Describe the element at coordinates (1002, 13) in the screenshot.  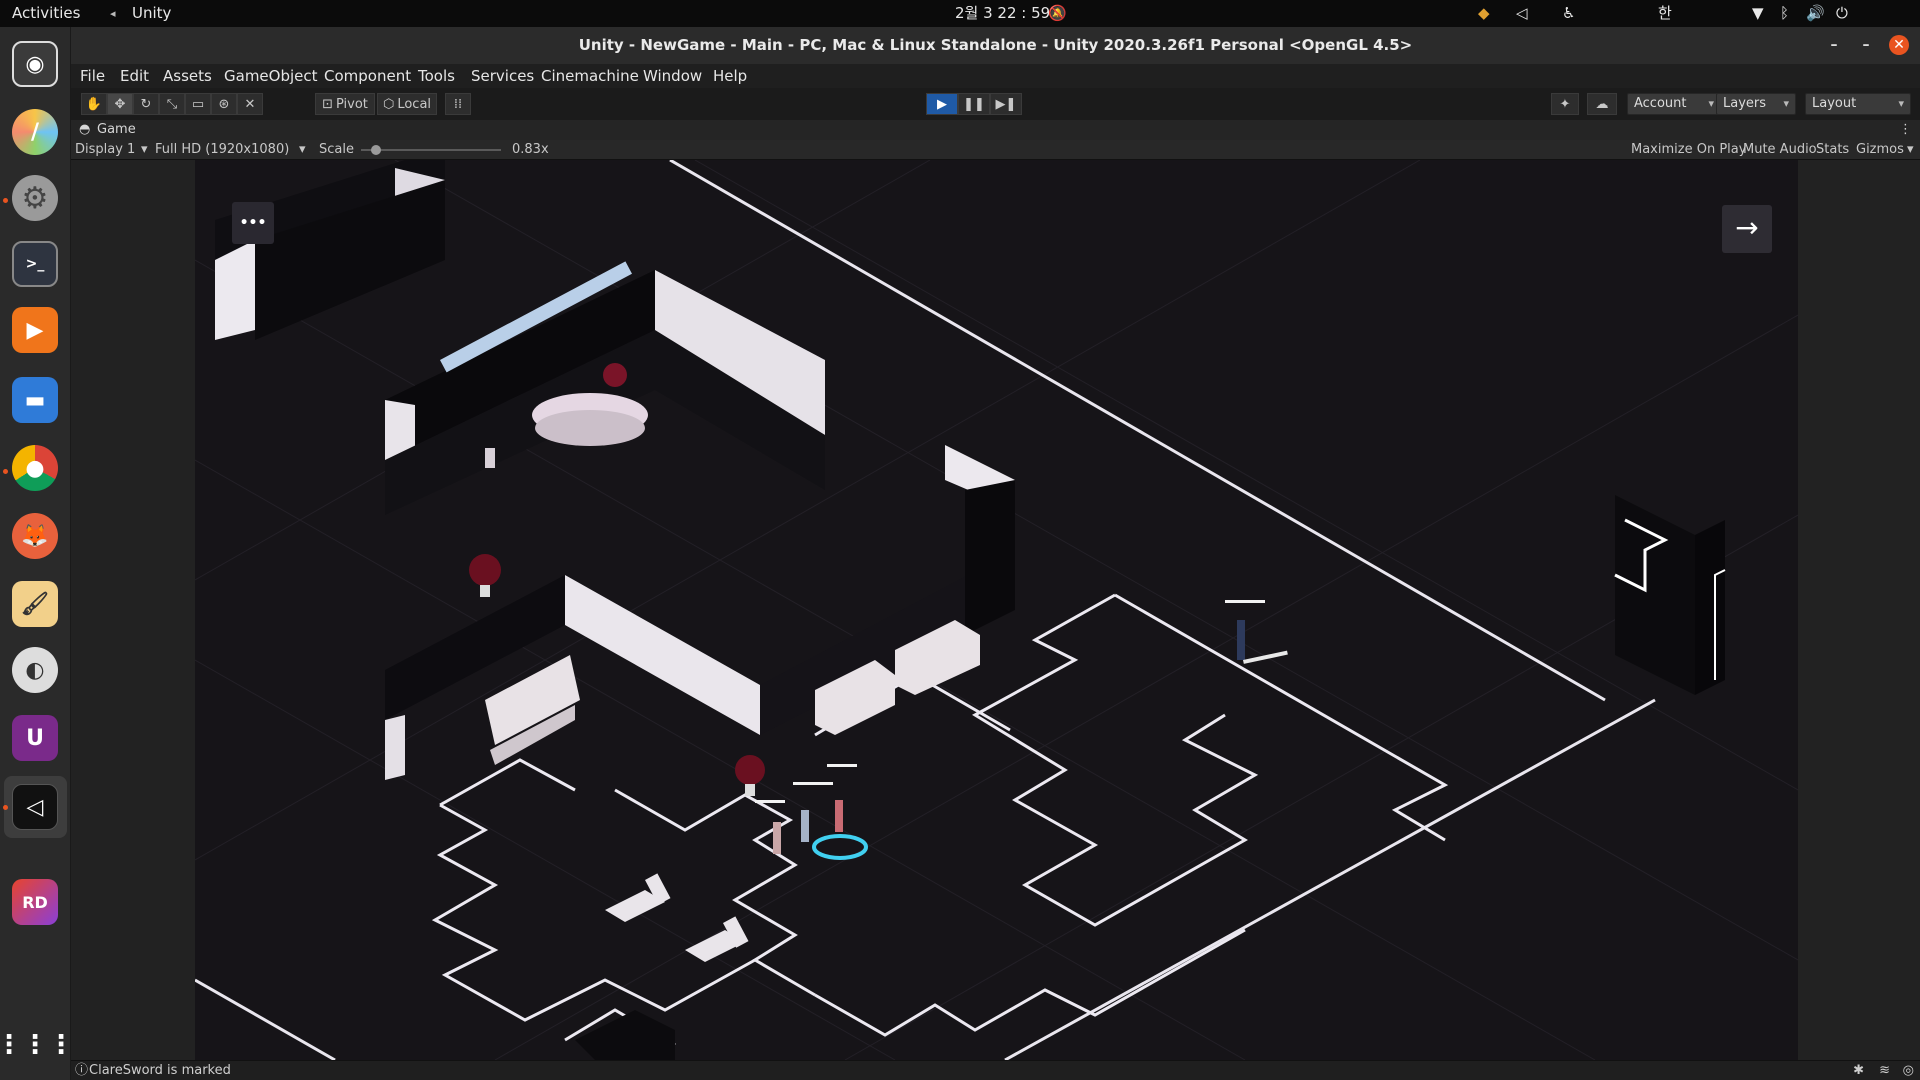
I see `clock: 2월 3 22 : 59` at that location.